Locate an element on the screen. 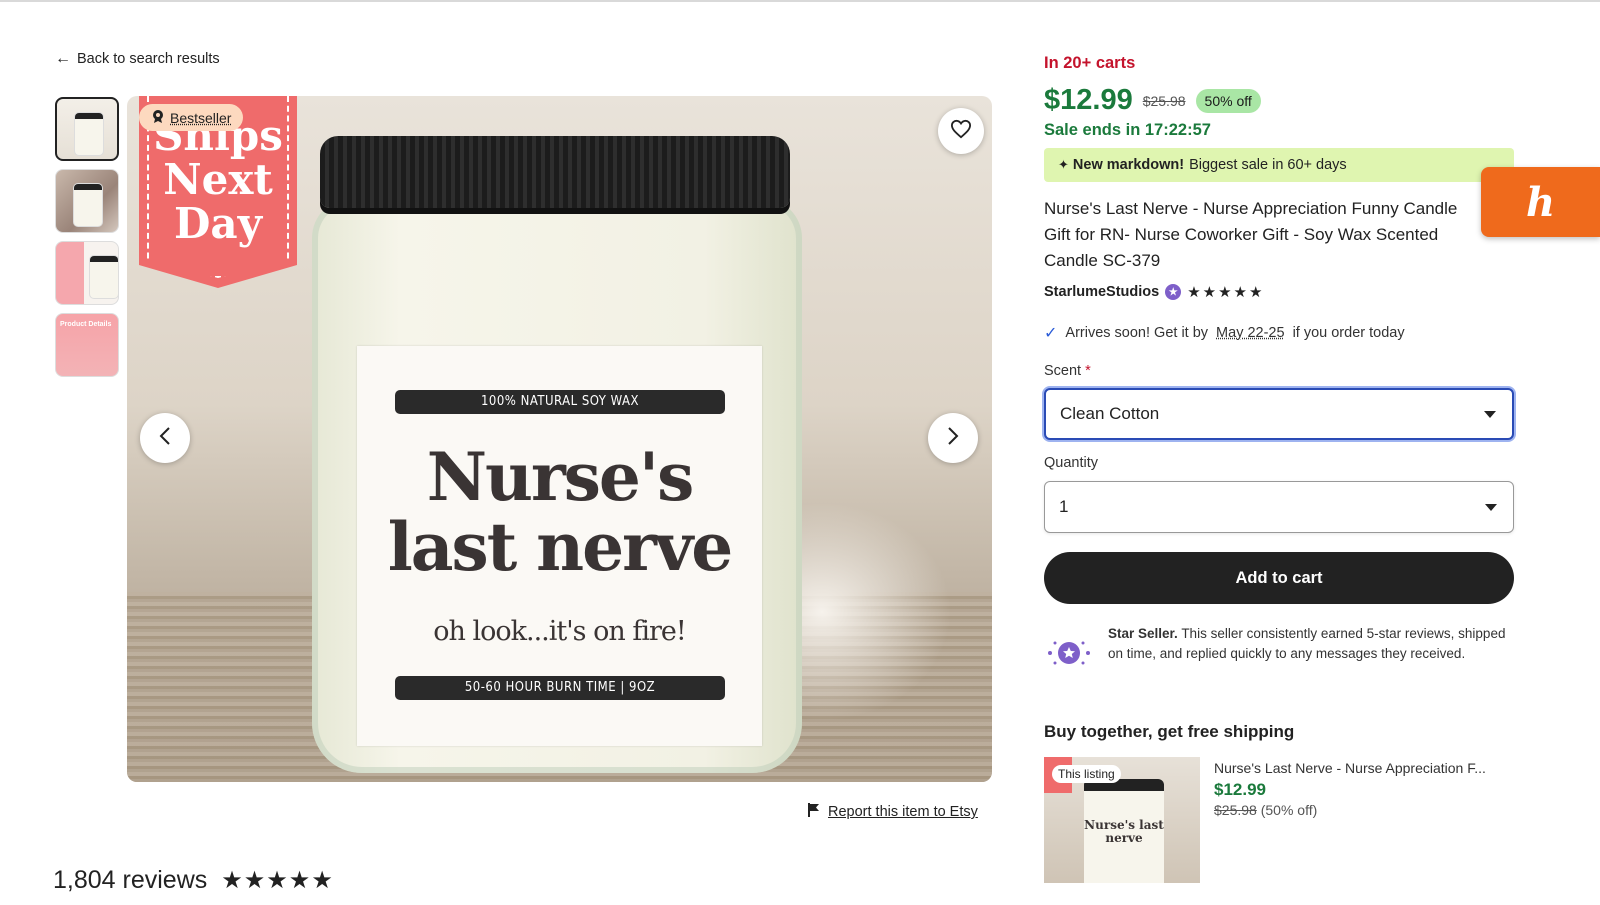 Image resolution: width=1600 pixels, height=905 pixels. star-seller-icon is located at coordinates (1069, 653).